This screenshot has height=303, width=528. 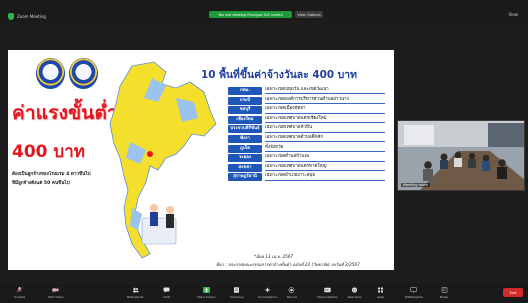 What do you see at coordinates (325, 177) in the screenshot?
I see `area-description: เฉพาะเขตอำเภอเกาะสมุย` at bounding box center [325, 177].